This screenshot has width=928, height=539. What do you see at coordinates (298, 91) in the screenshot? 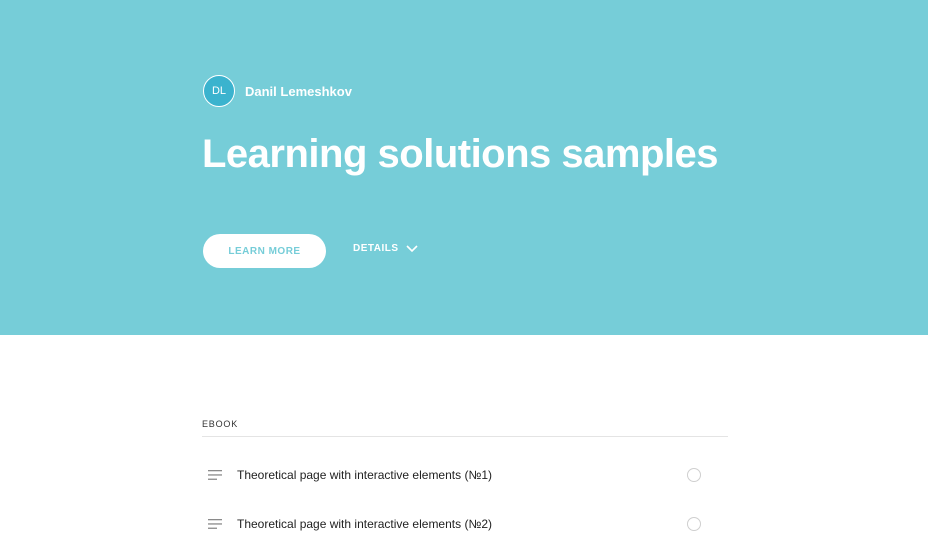
I see `author-name: Danil Lemeshkov` at bounding box center [298, 91].